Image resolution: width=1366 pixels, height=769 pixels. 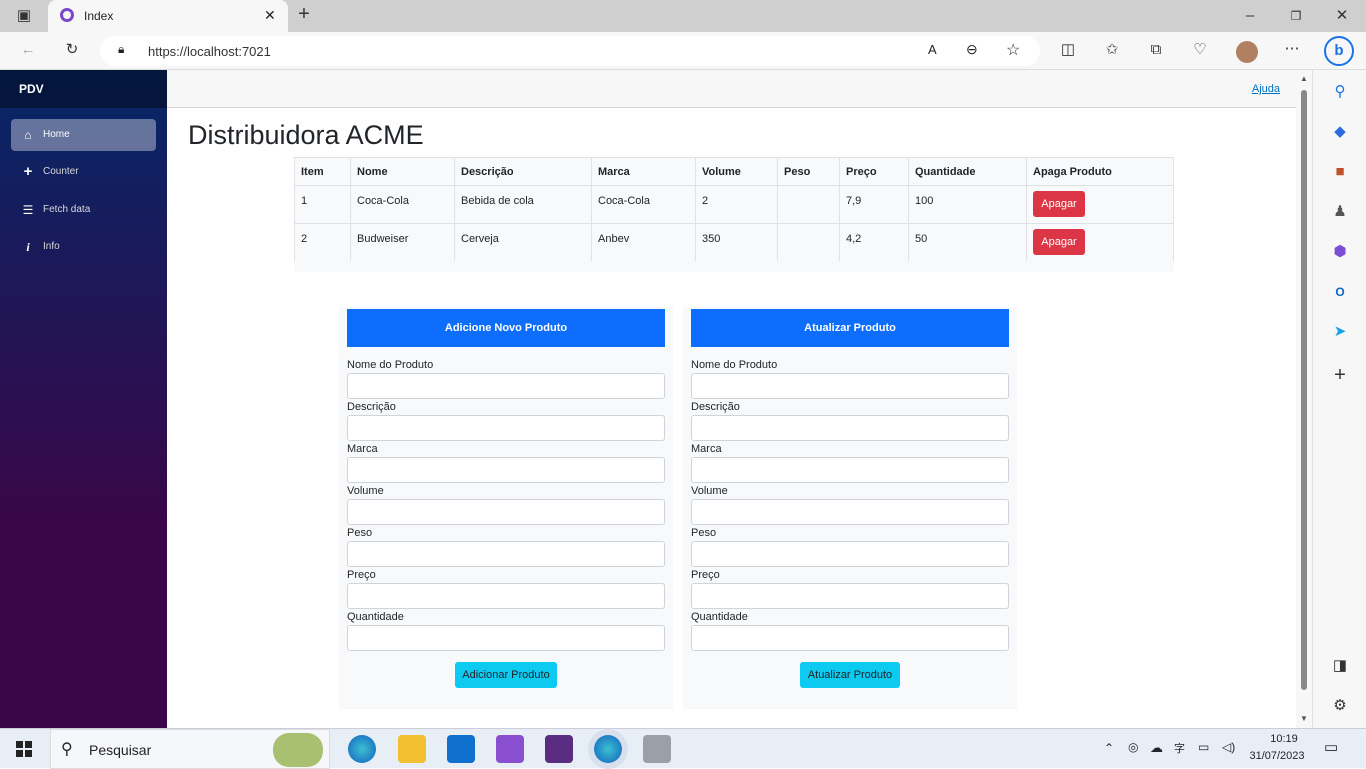 What do you see at coordinates (83, 135) in the screenshot?
I see `sidebar-item-home: ⌂ Home` at bounding box center [83, 135].